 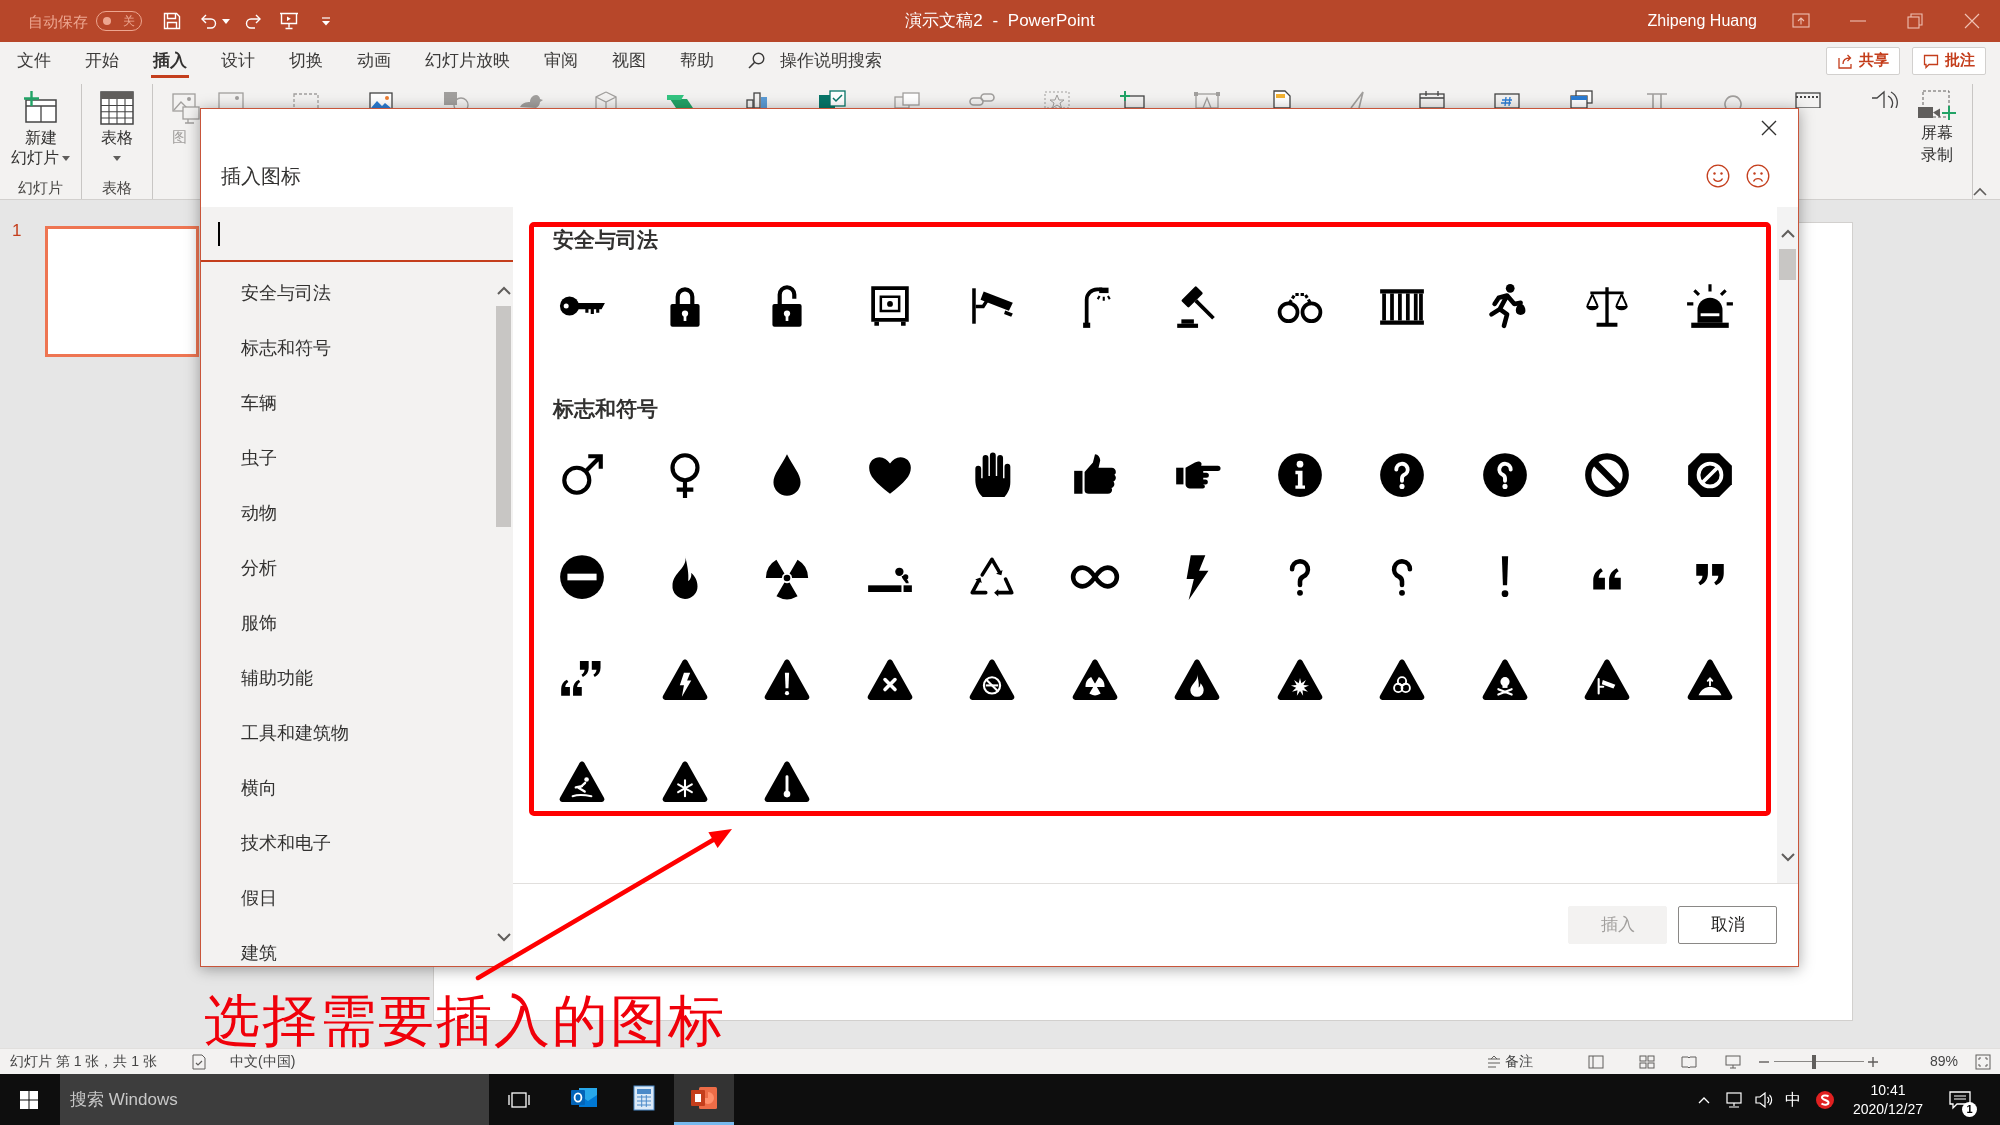 I want to click on normal-view-icon, so click(x=1595, y=1061).